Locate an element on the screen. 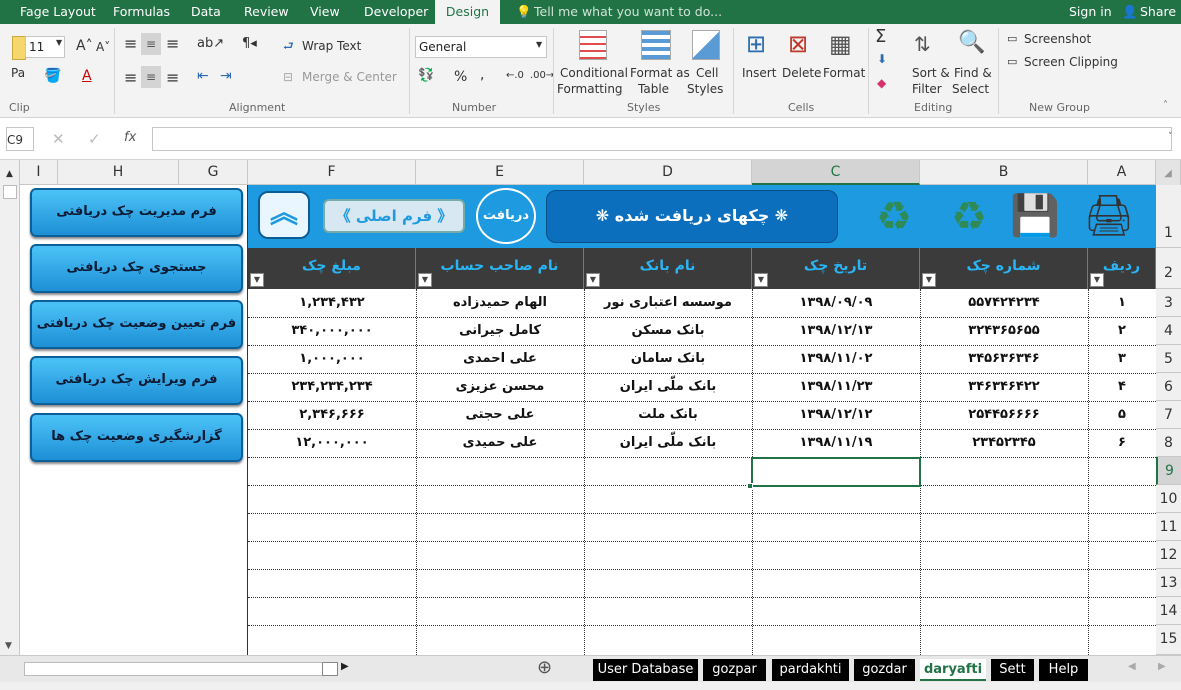  col-header-d: D is located at coordinates (668, 172).